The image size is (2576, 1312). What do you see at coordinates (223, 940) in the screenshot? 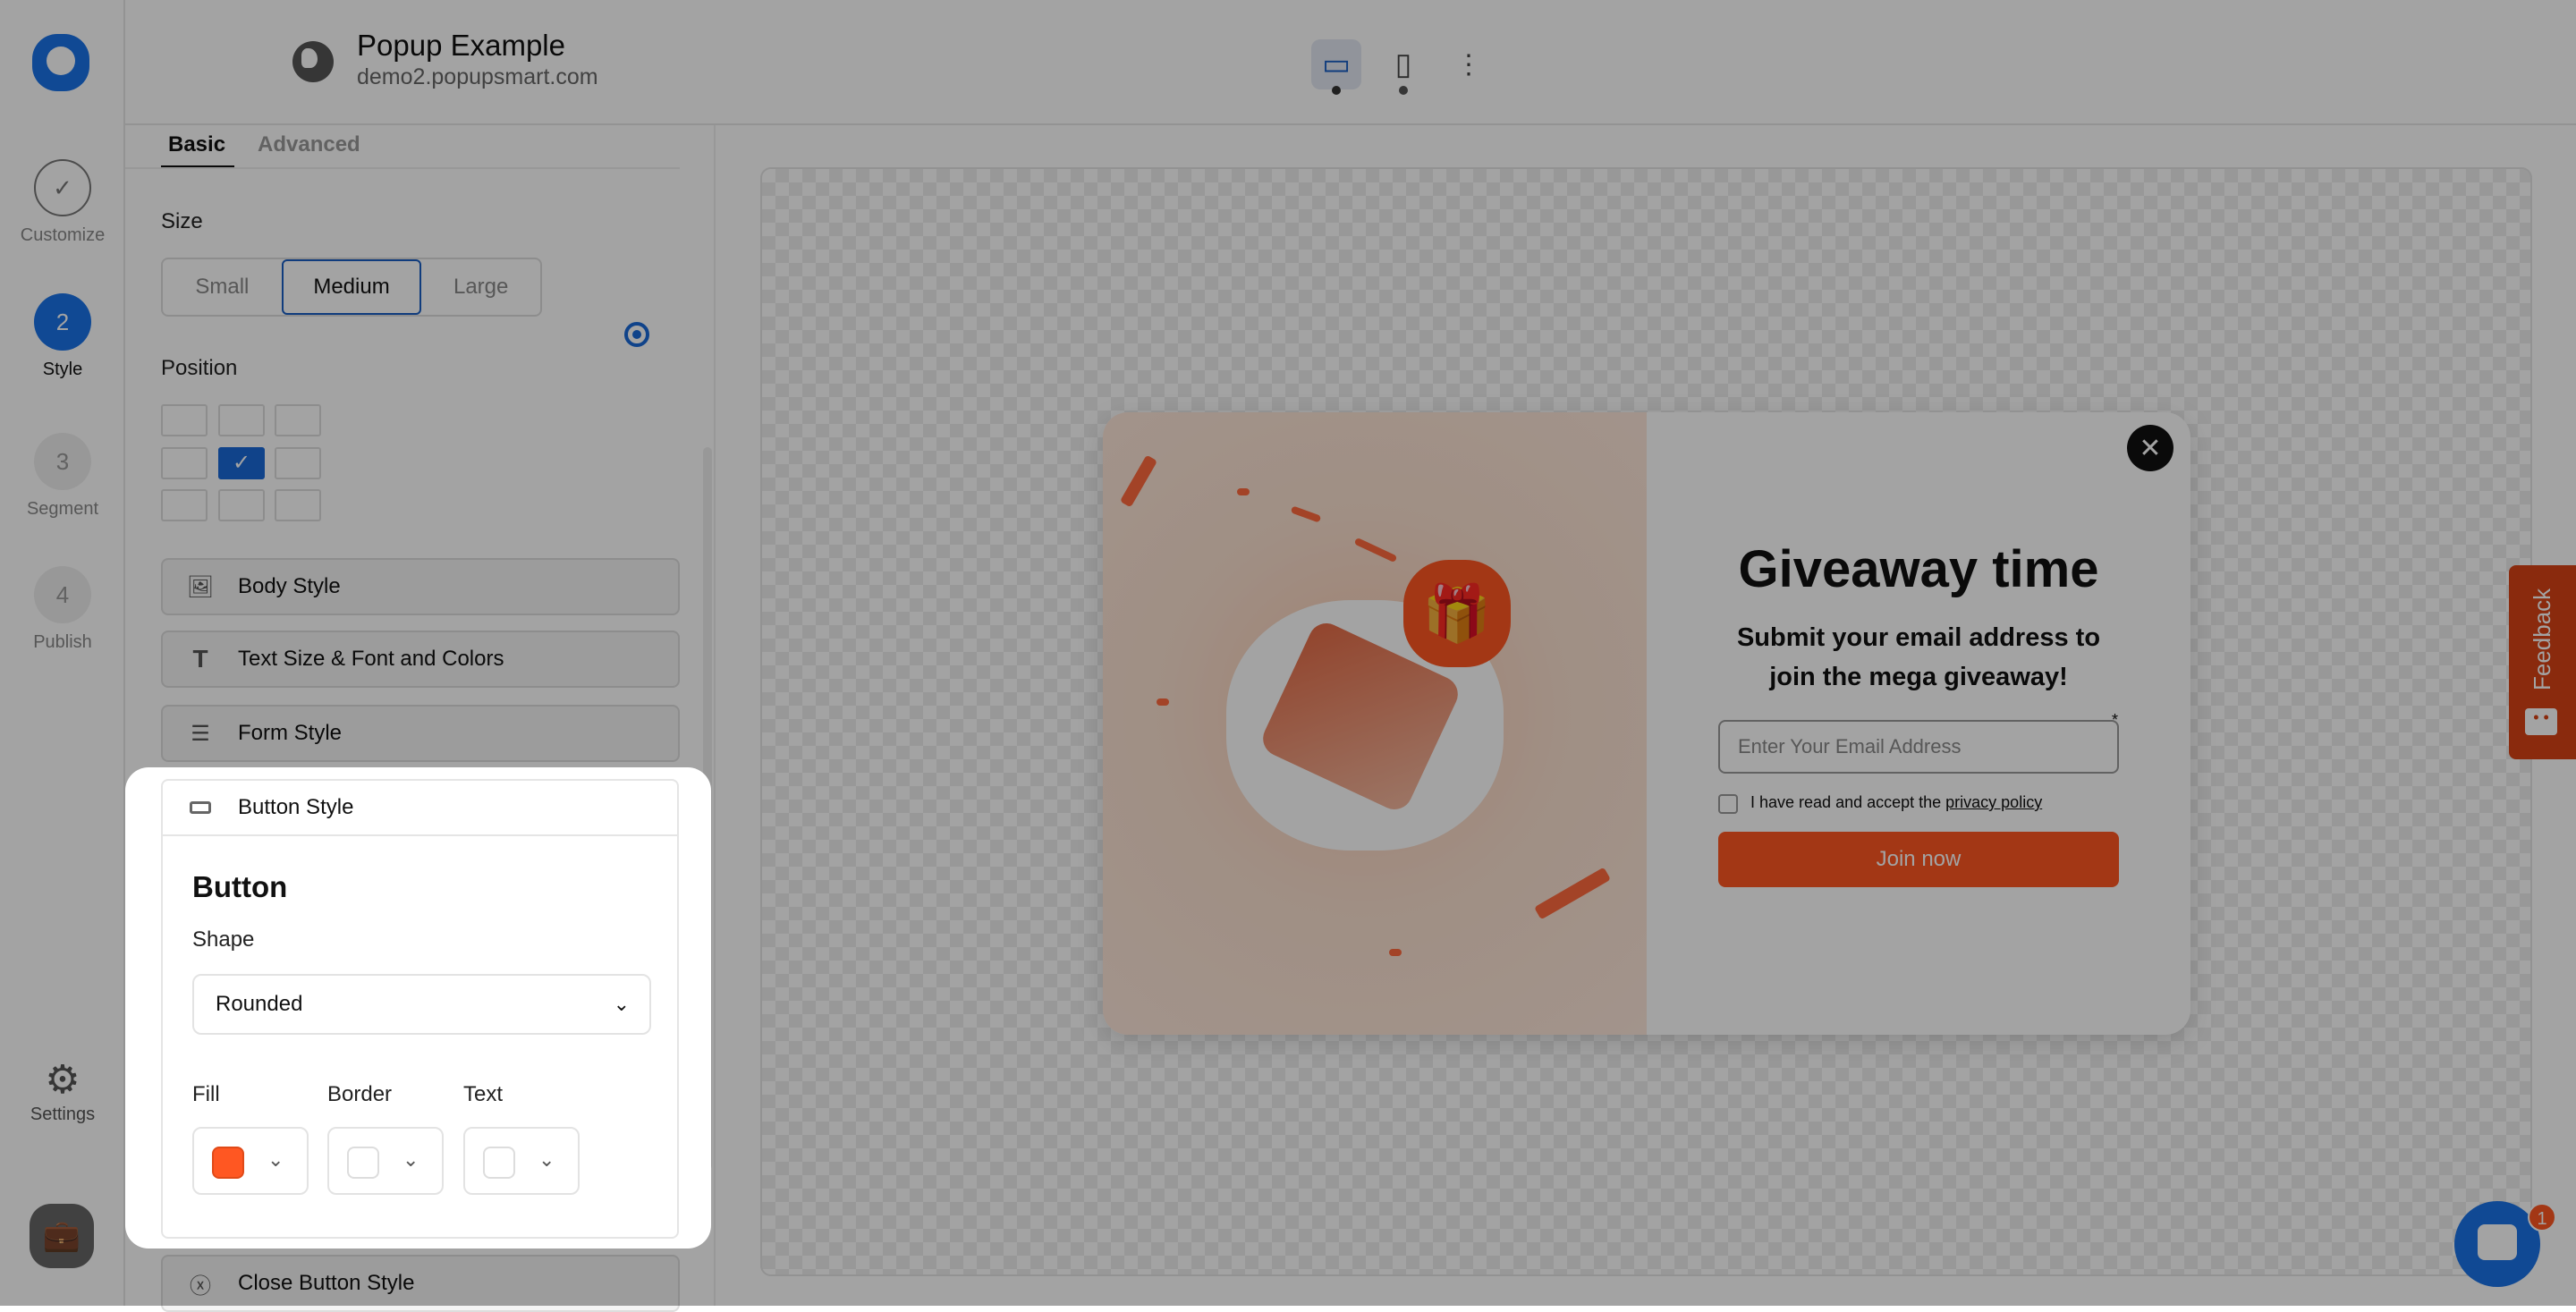
I see `shape-label: Shape` at bounding box center [223, 940].